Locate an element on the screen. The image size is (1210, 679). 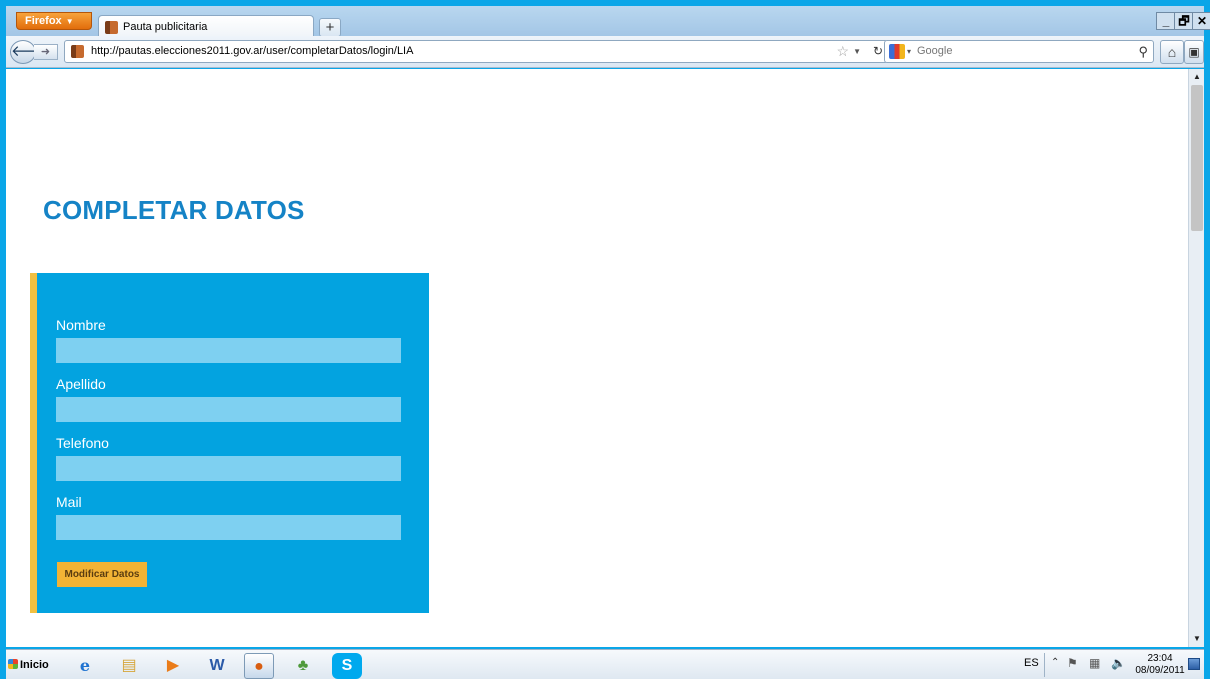
start-label: Inicio is located at coordinates (34, 665).